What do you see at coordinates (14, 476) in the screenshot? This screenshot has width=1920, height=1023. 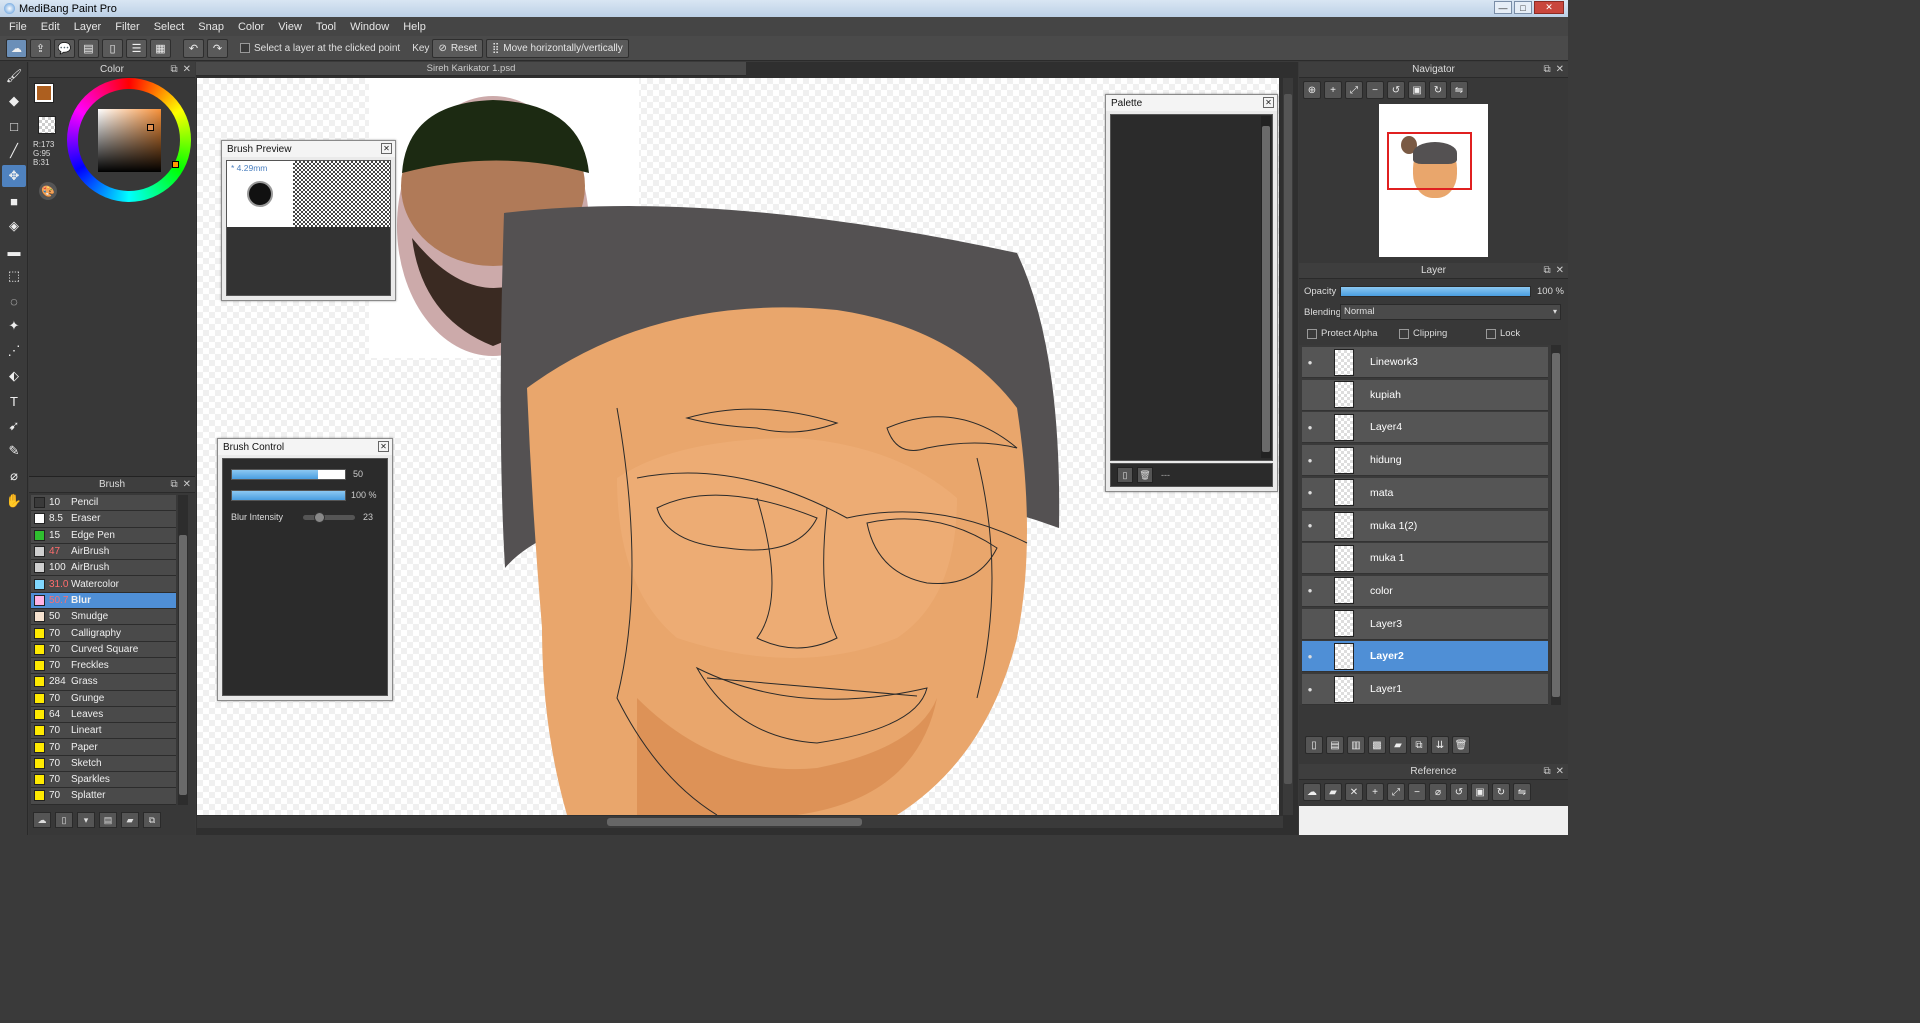 I see `eyedropper-tool-icon: ⌀` at bounding box center [14, 476].